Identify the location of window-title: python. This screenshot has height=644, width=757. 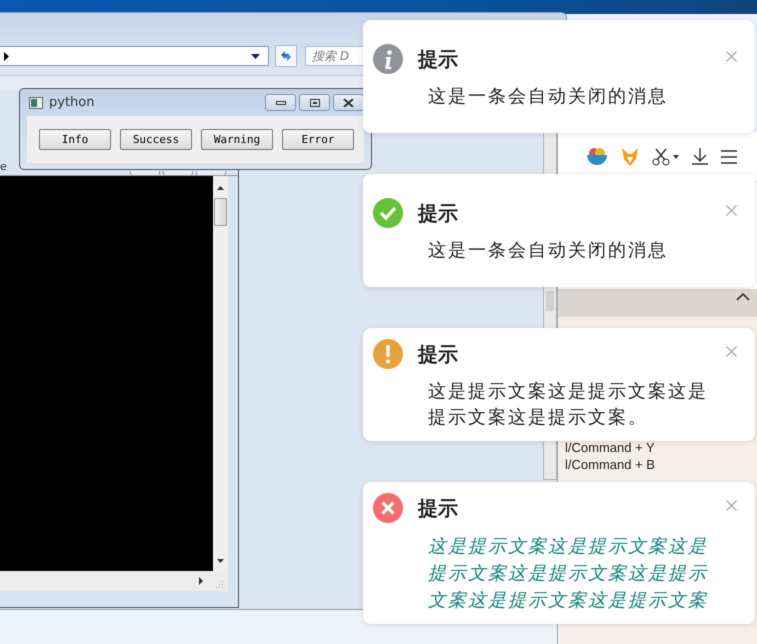
(71, 102).